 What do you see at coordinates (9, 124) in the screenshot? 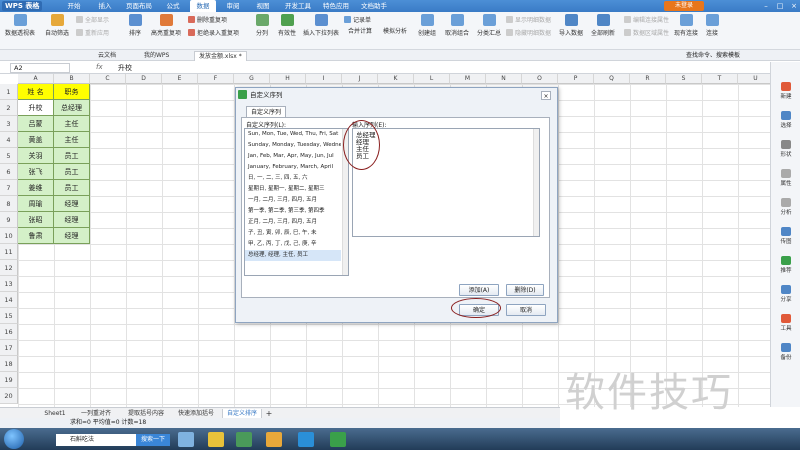
I see `row-header: 3` at bounding box center [9, 124].